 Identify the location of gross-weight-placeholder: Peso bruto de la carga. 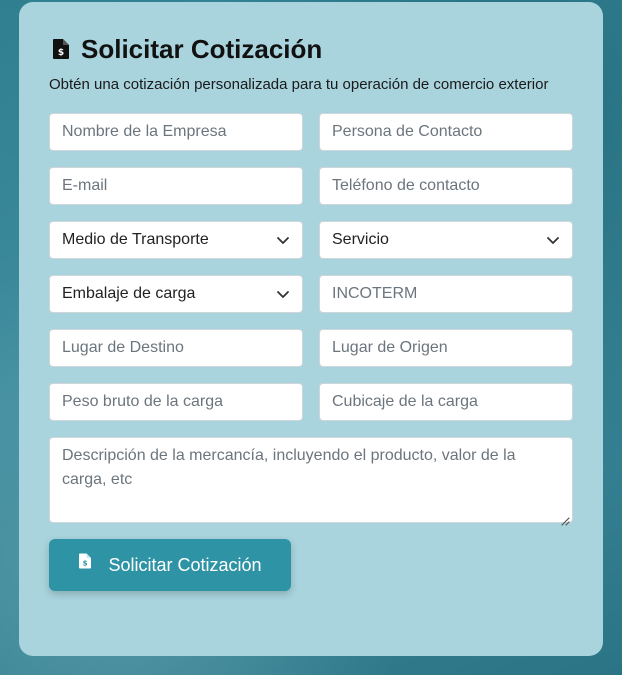
(142, 401).